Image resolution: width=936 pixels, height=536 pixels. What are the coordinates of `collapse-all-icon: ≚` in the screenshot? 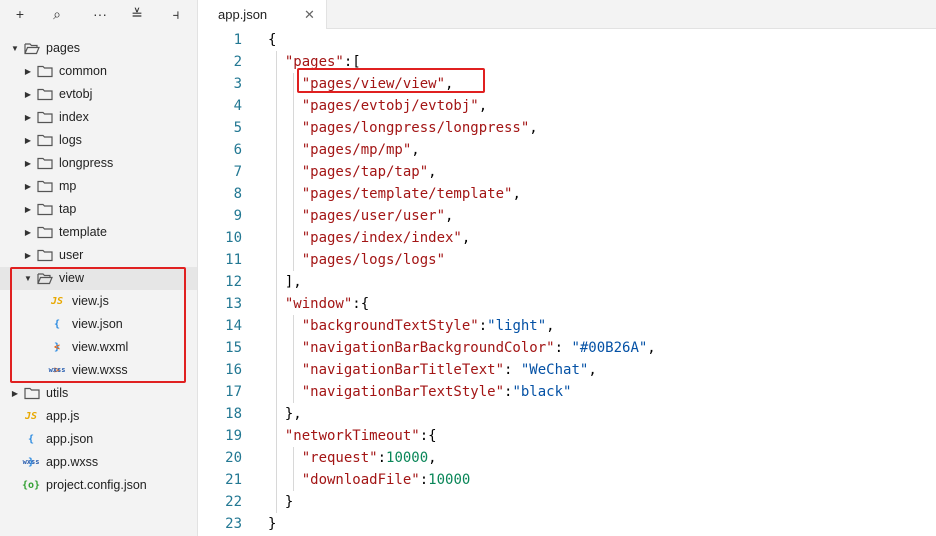 It's located at (137, 14).